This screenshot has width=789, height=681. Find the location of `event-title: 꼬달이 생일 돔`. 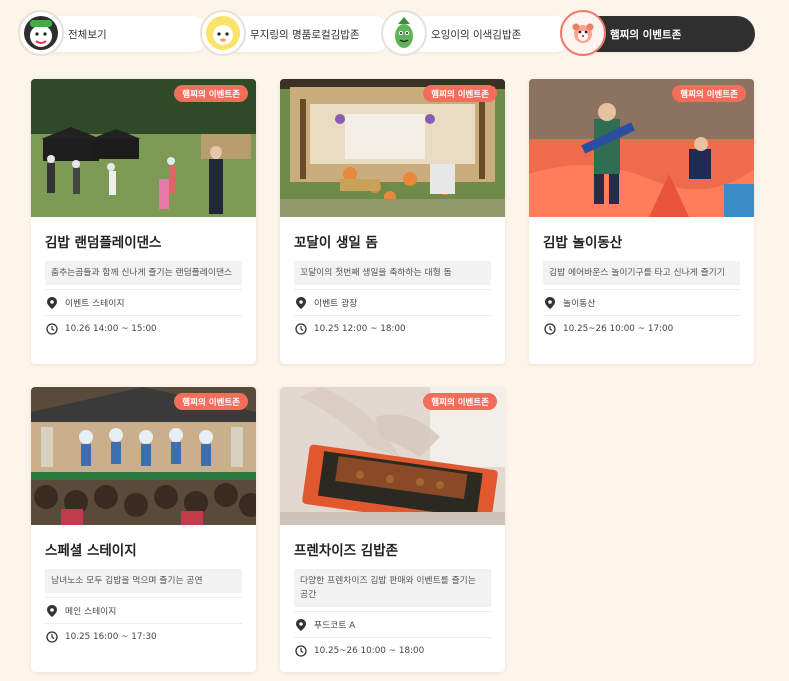

event-title: 꼬달이 생일 돔 is located at coordinates (336, 243).